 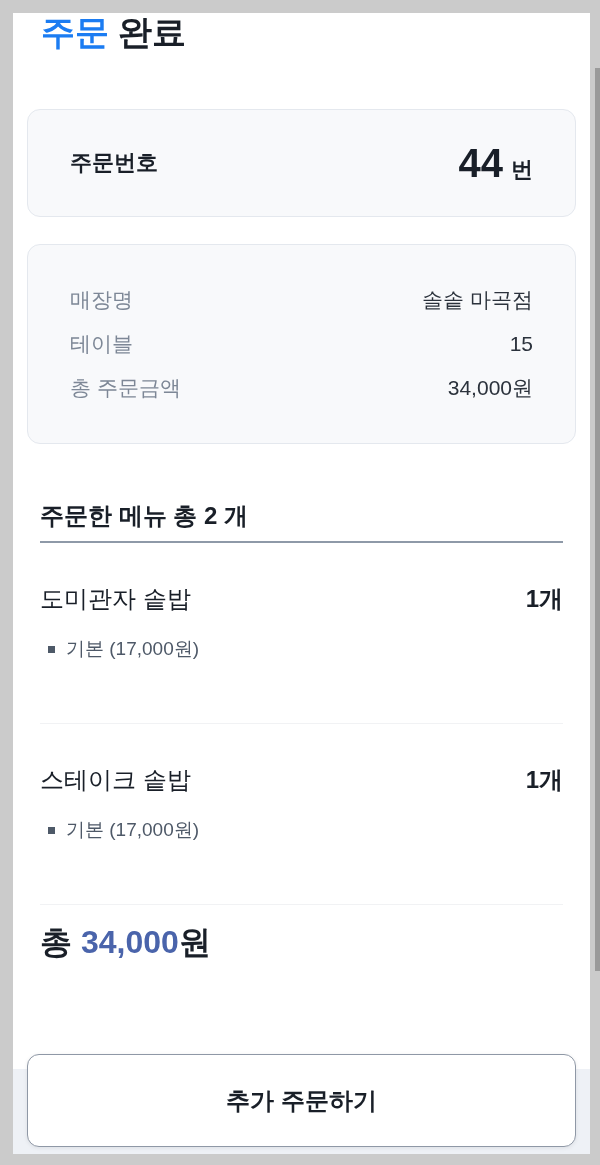 What do you see at coordinates (115, 599) in the screenshot?
I see `menu-item-name: 도미관자 솥밥` at bounding box center [115, 599].